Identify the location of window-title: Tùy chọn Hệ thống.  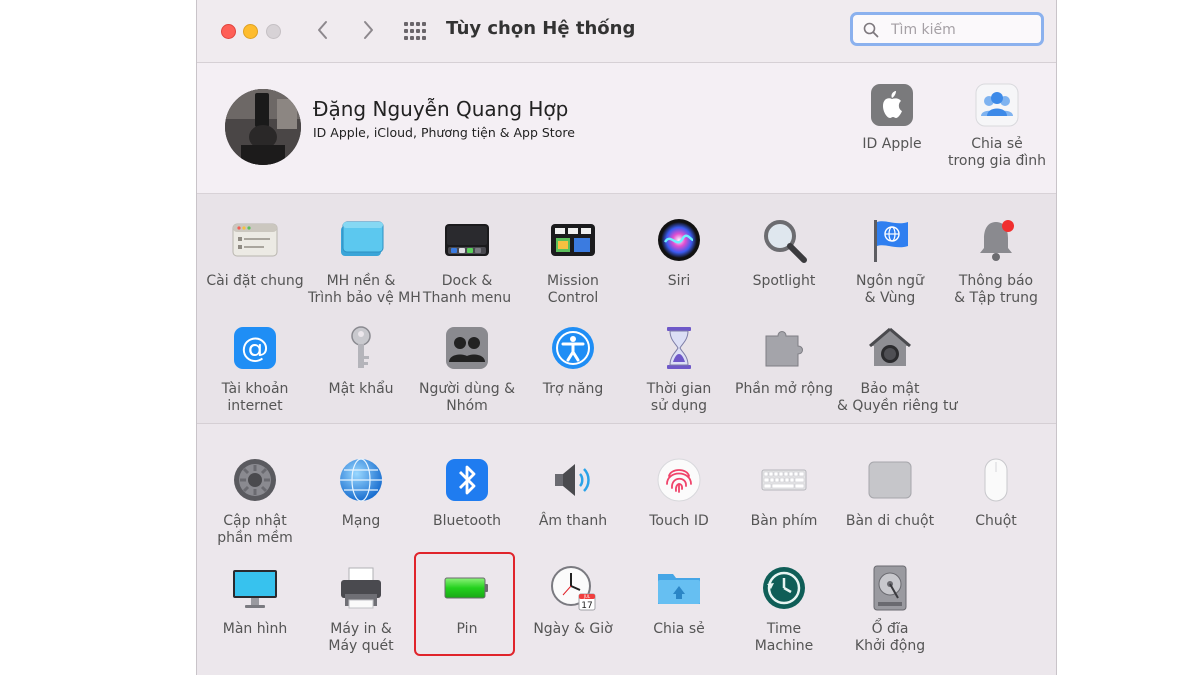
(541, 28).